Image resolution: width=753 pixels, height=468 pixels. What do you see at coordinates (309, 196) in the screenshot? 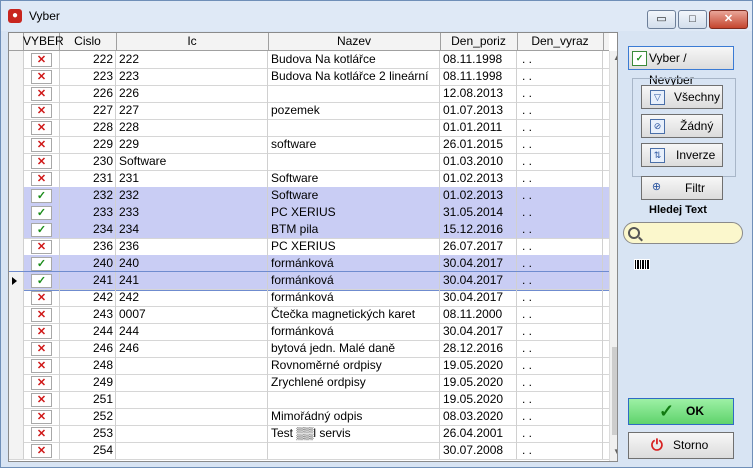
I see `table-row: ✓ 232 232 Software 01.02.2013. .` at bounding box center [309, 196].